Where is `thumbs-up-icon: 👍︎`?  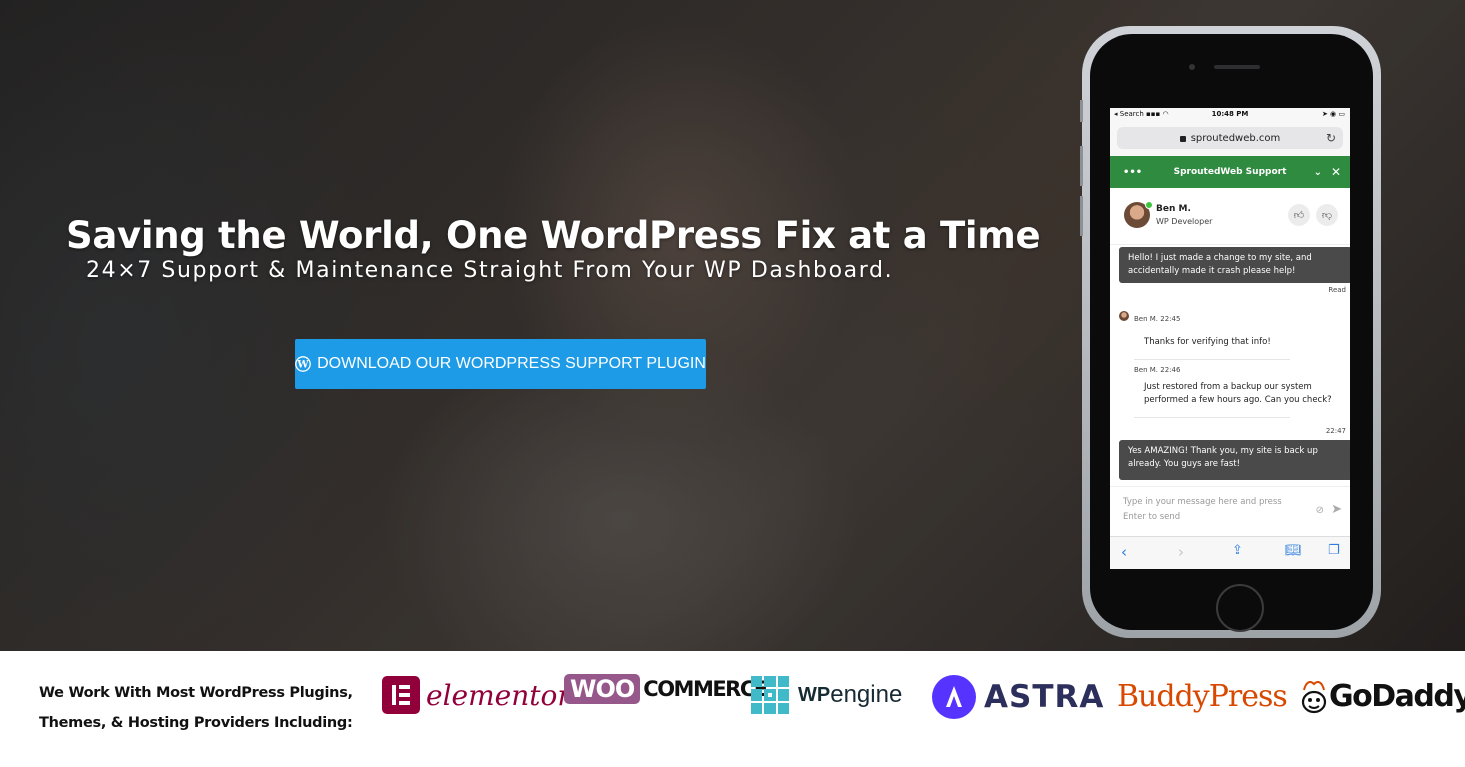 thumbs-up-icon: 👍︎ is located at coordinates (1299, 215).